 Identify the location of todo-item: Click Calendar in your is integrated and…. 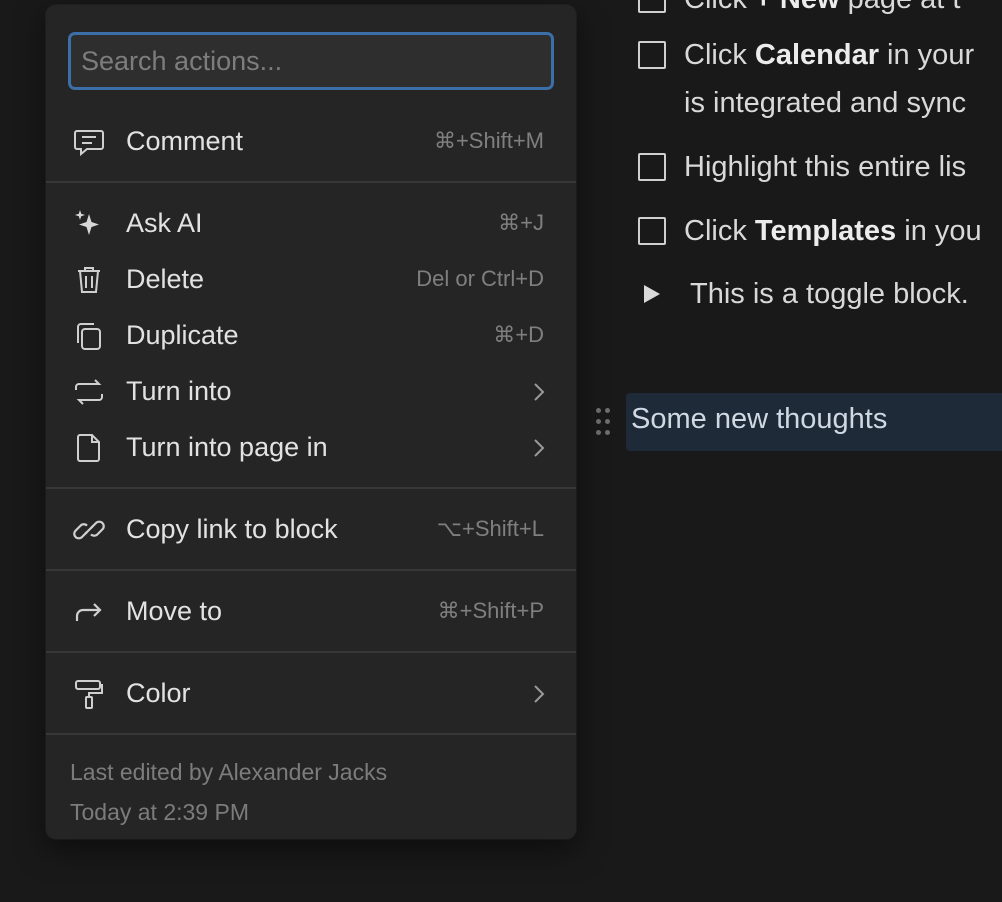
(806, 79).